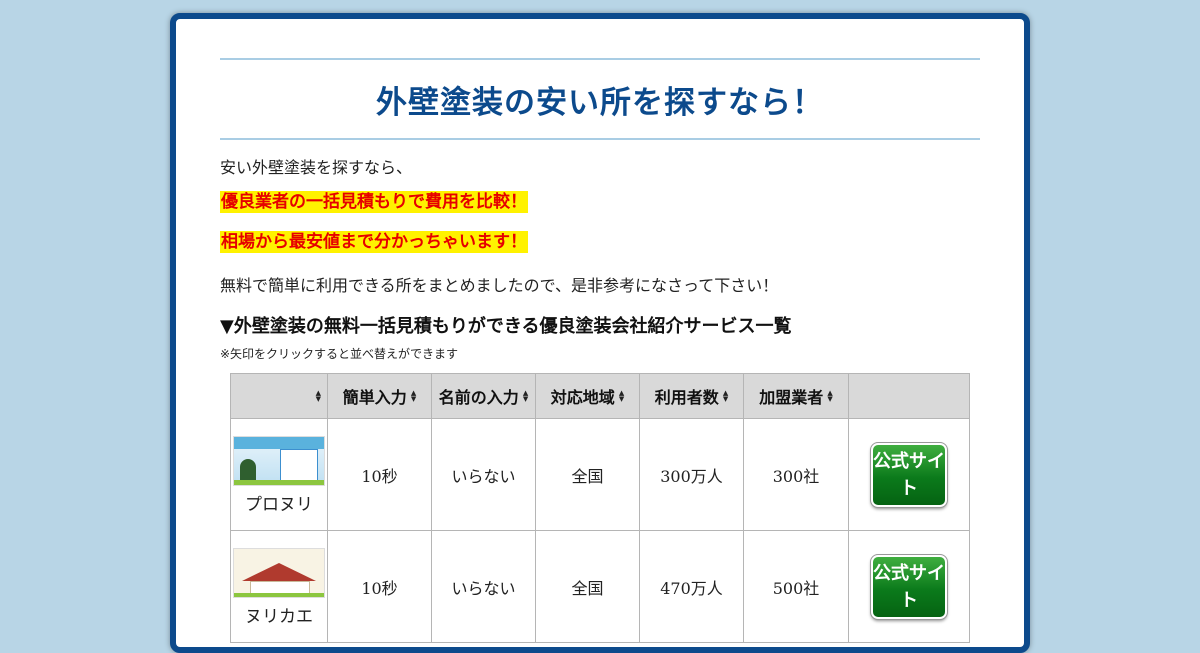  I want to click on column-header-link, so click(909, 396).